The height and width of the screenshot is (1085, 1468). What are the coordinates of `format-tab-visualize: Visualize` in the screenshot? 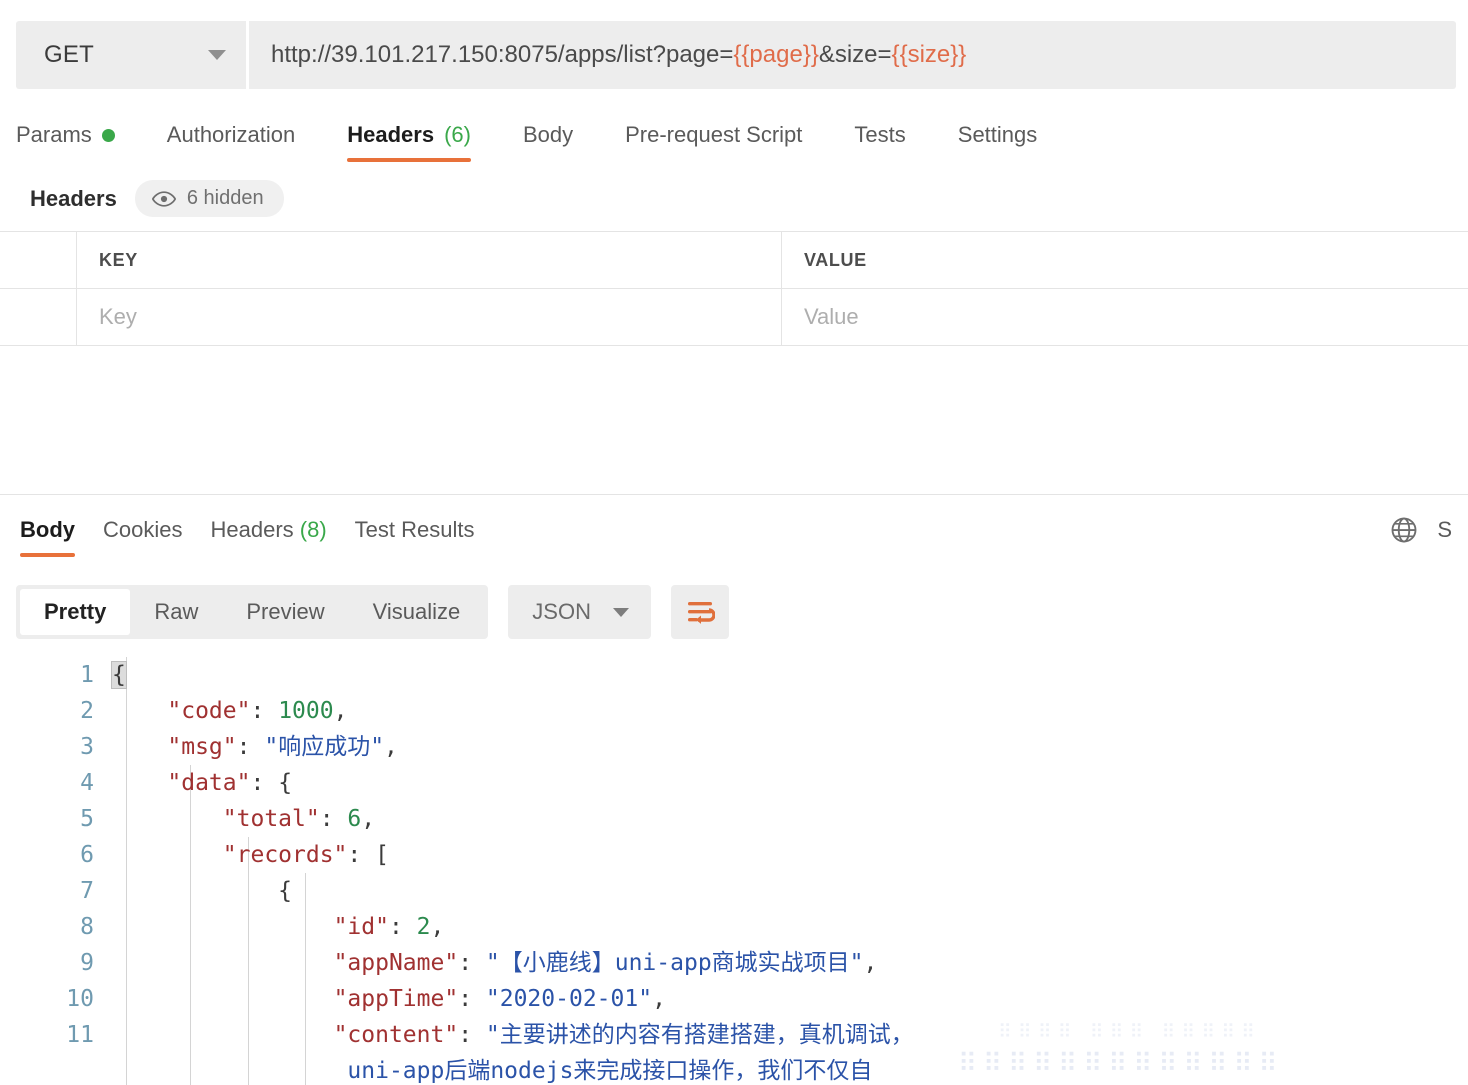 It's located at (417, 612).